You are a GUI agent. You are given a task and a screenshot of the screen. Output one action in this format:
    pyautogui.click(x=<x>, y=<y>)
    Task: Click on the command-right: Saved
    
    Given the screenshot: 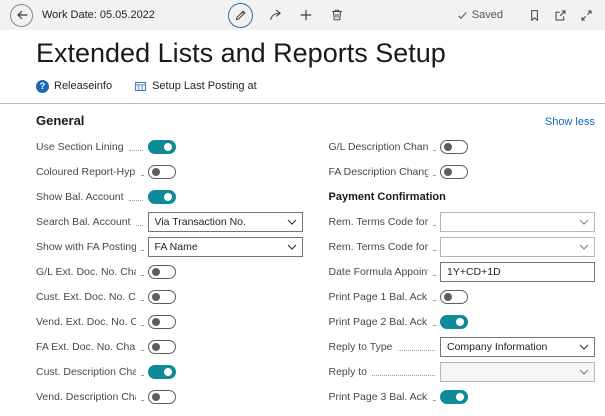 What is the action you would take?
    pyautogui.click(x=526, y=15)
    